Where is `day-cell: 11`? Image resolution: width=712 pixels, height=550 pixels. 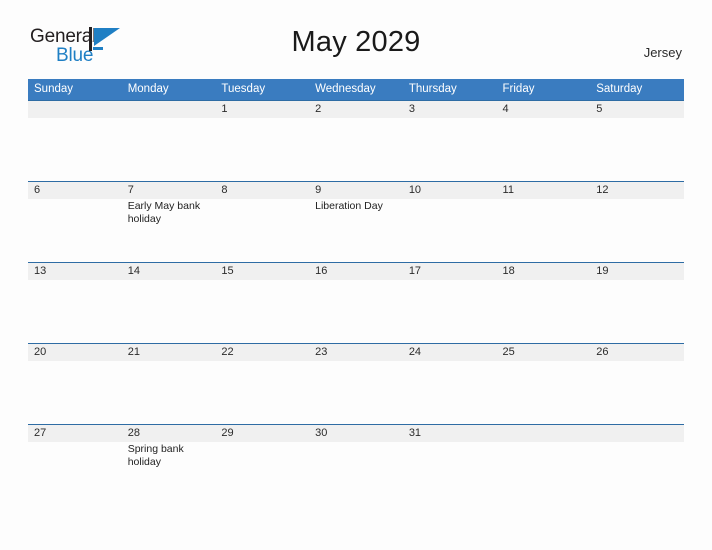 day-cell: 11 is located at coordinates (543, 221).